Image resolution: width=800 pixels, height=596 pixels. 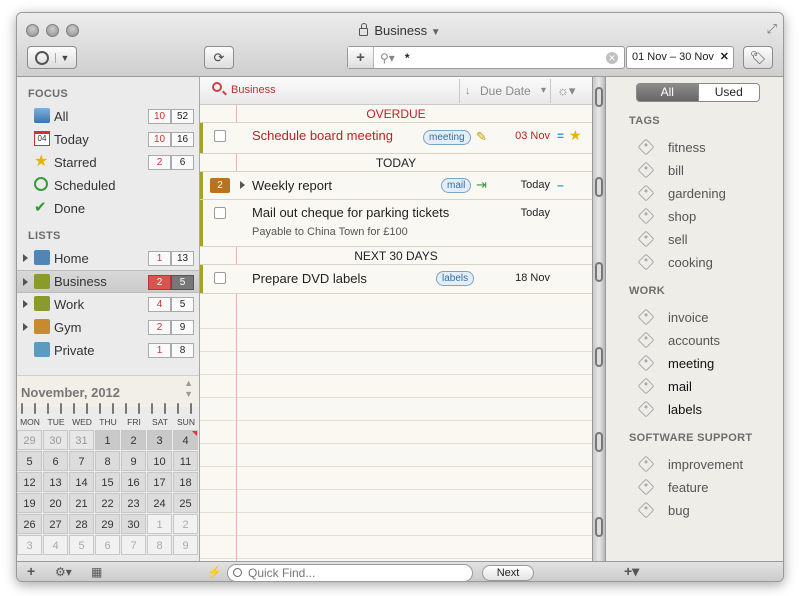 I want to click on search-input: *, so click(x=407, y=58).